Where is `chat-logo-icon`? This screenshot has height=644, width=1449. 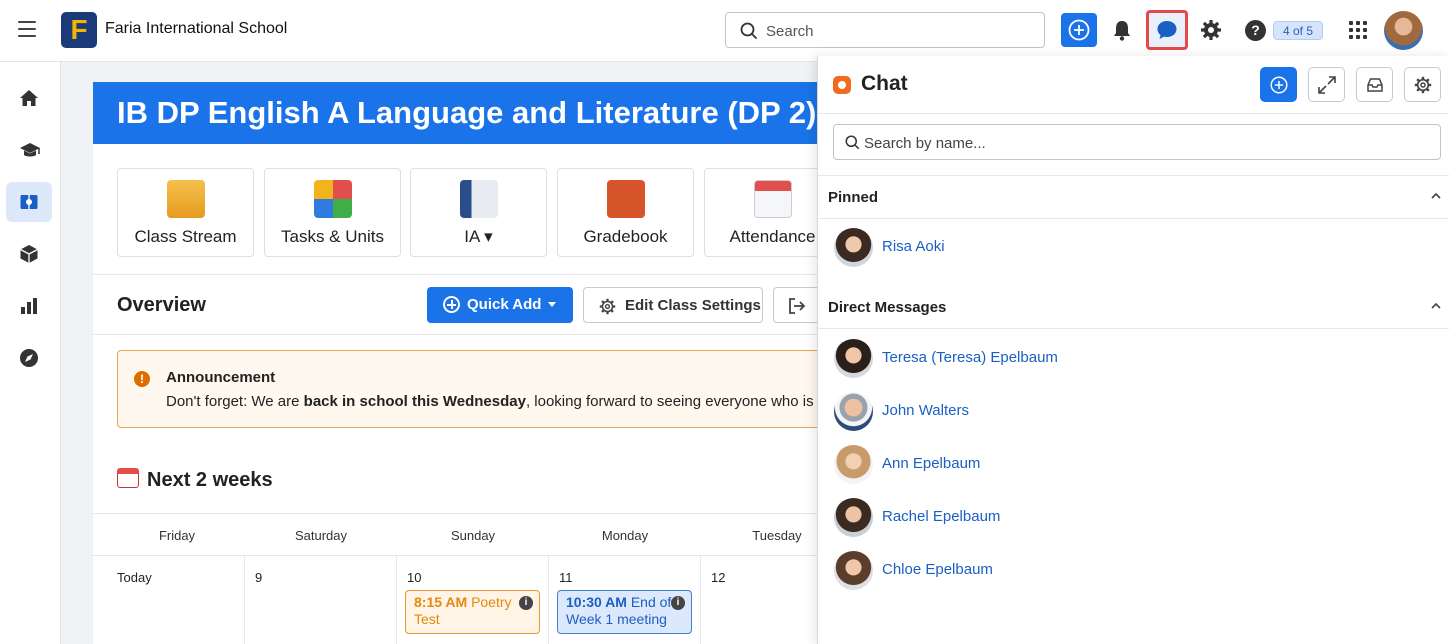 chat-logo-icon is located at coordinates (842, 85).